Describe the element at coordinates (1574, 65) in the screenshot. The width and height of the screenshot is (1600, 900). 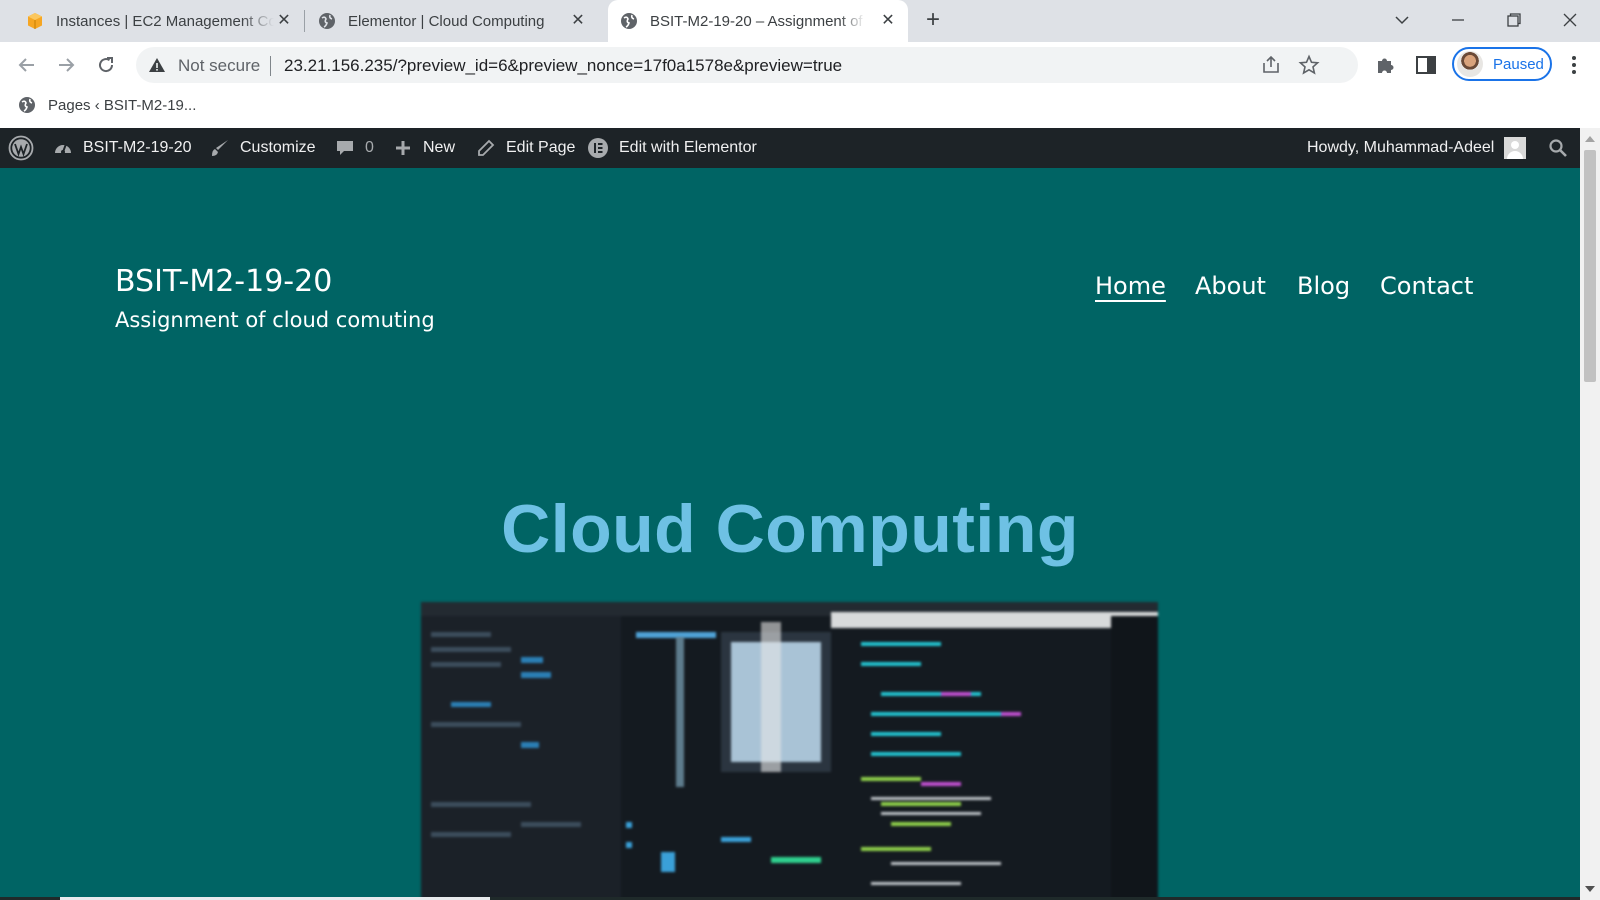
I see `kebab-menu-icon` at that location.